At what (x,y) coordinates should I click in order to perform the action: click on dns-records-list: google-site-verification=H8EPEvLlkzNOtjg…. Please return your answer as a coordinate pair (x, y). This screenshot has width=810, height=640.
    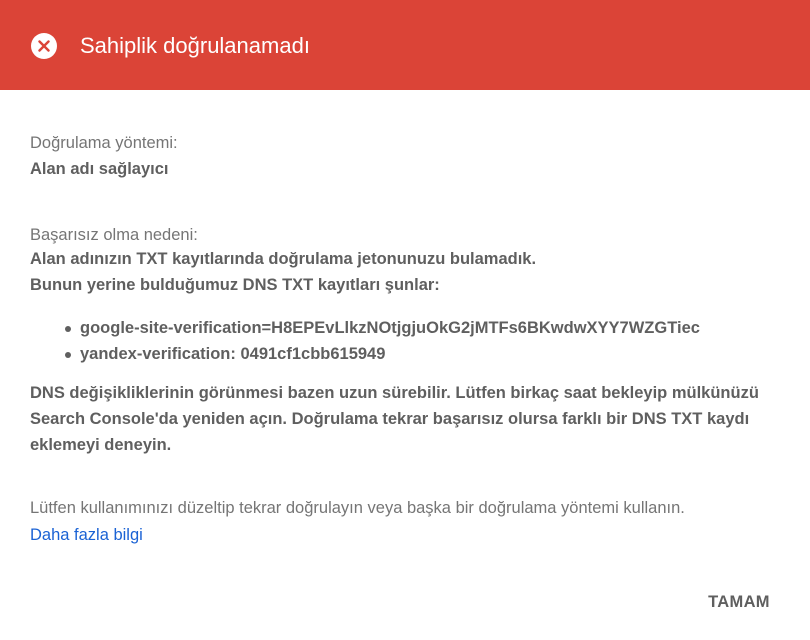
    Looking at the image, I should click on (382, 341).